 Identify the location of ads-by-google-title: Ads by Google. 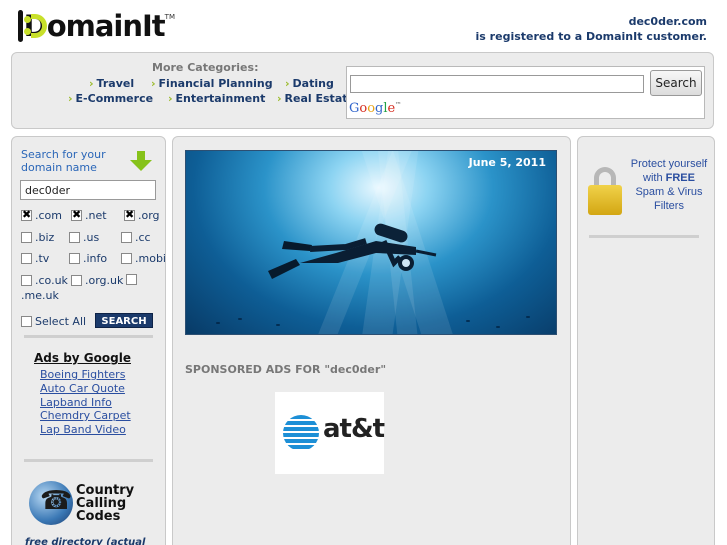
(82, 358).